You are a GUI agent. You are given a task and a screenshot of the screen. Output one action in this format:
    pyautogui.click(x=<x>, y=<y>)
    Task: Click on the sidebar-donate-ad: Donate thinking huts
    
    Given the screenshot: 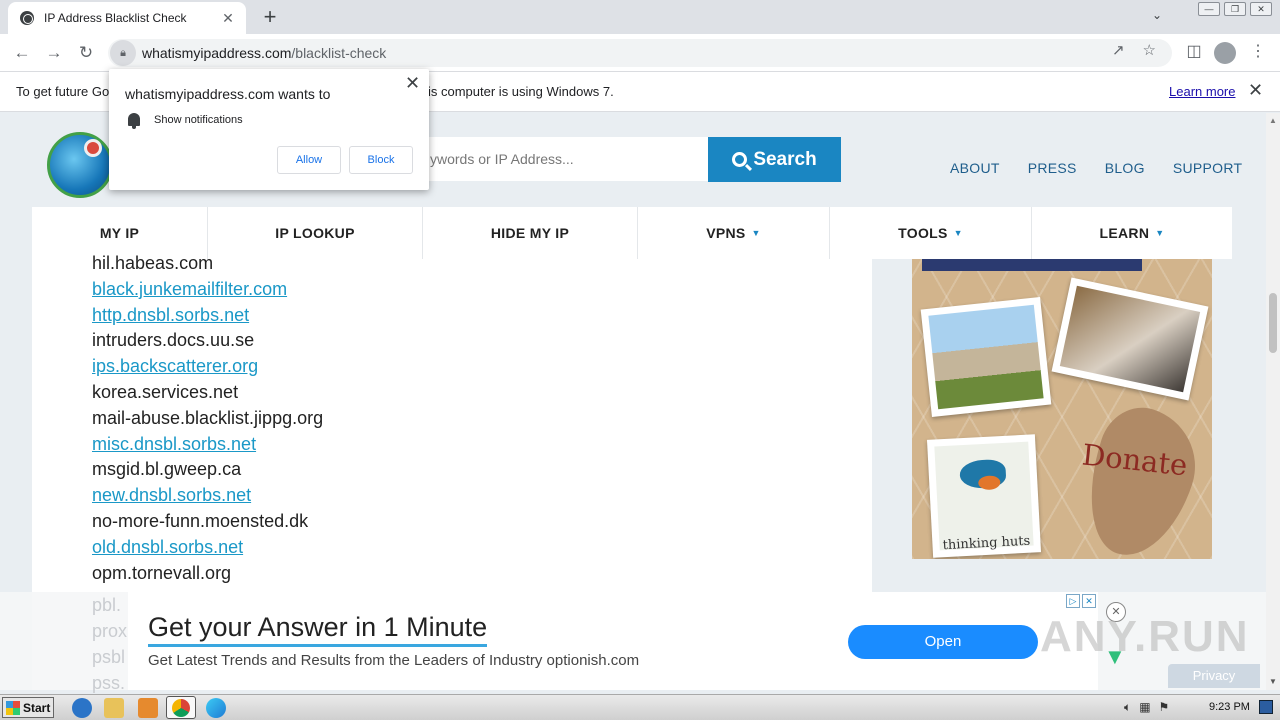 What is the action you would take?
    pyautogui.click(x=1062, y=409)
    